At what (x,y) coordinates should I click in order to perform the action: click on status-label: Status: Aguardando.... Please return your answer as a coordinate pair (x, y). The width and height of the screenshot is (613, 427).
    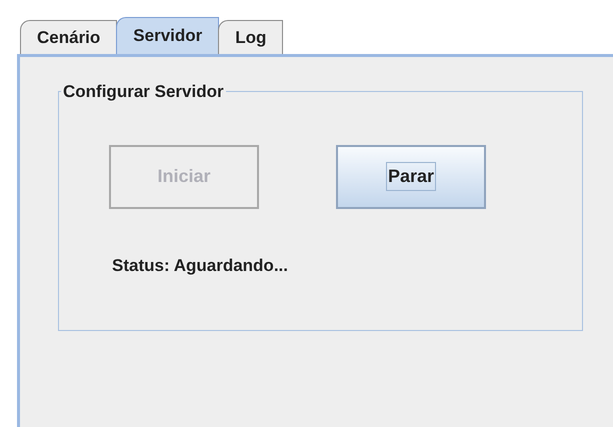
    Looking at the image, I should click on (200, 265).